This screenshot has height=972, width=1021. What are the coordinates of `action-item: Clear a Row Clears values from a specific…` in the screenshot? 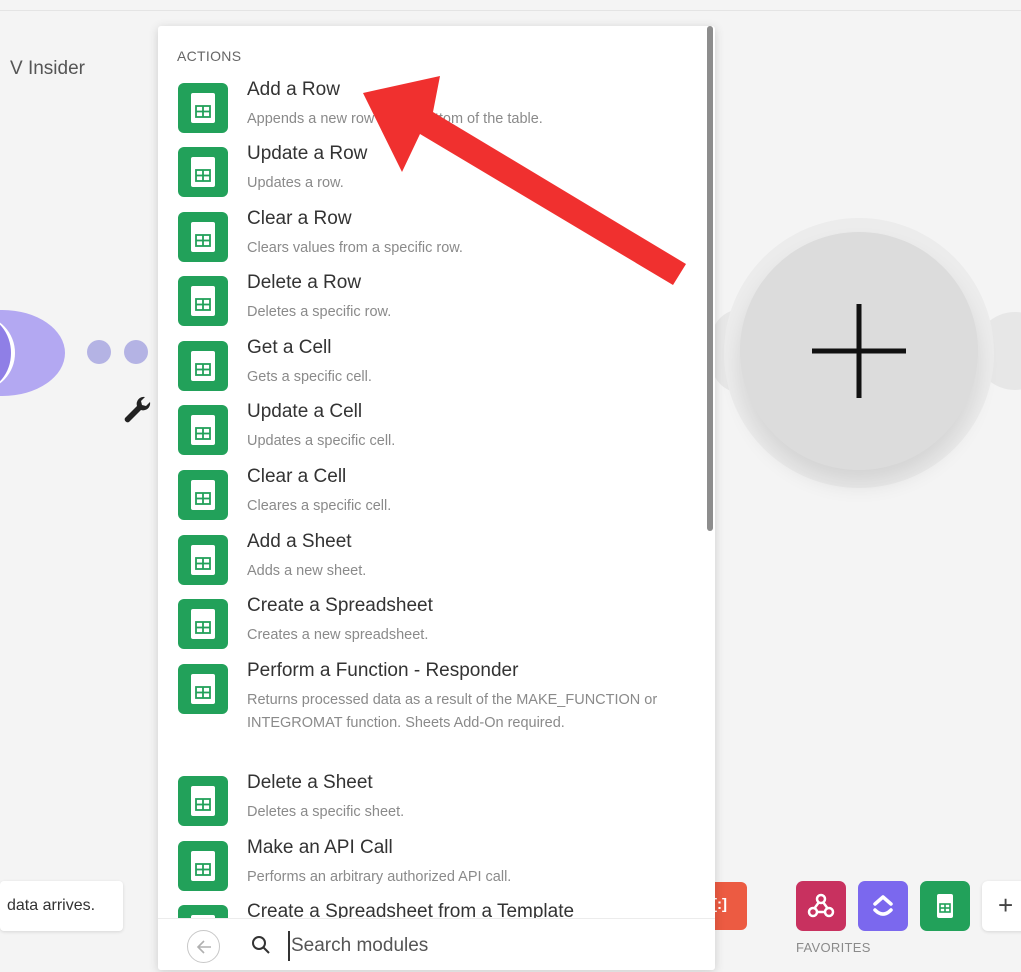 It's located at (432, 238).